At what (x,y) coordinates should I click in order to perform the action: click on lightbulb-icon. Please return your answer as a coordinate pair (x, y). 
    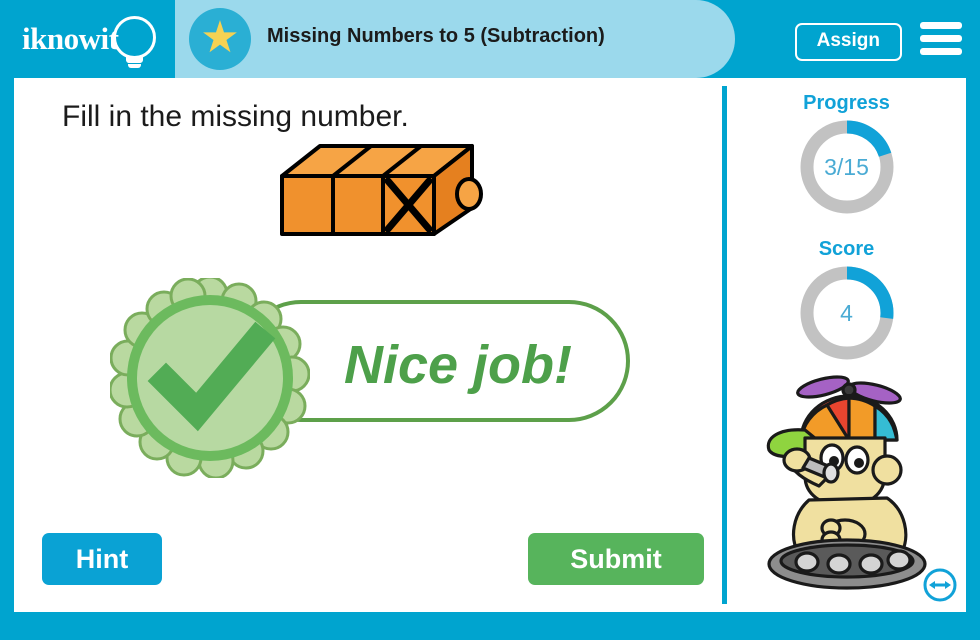
    Looking at the image, I should click on (134, 37).